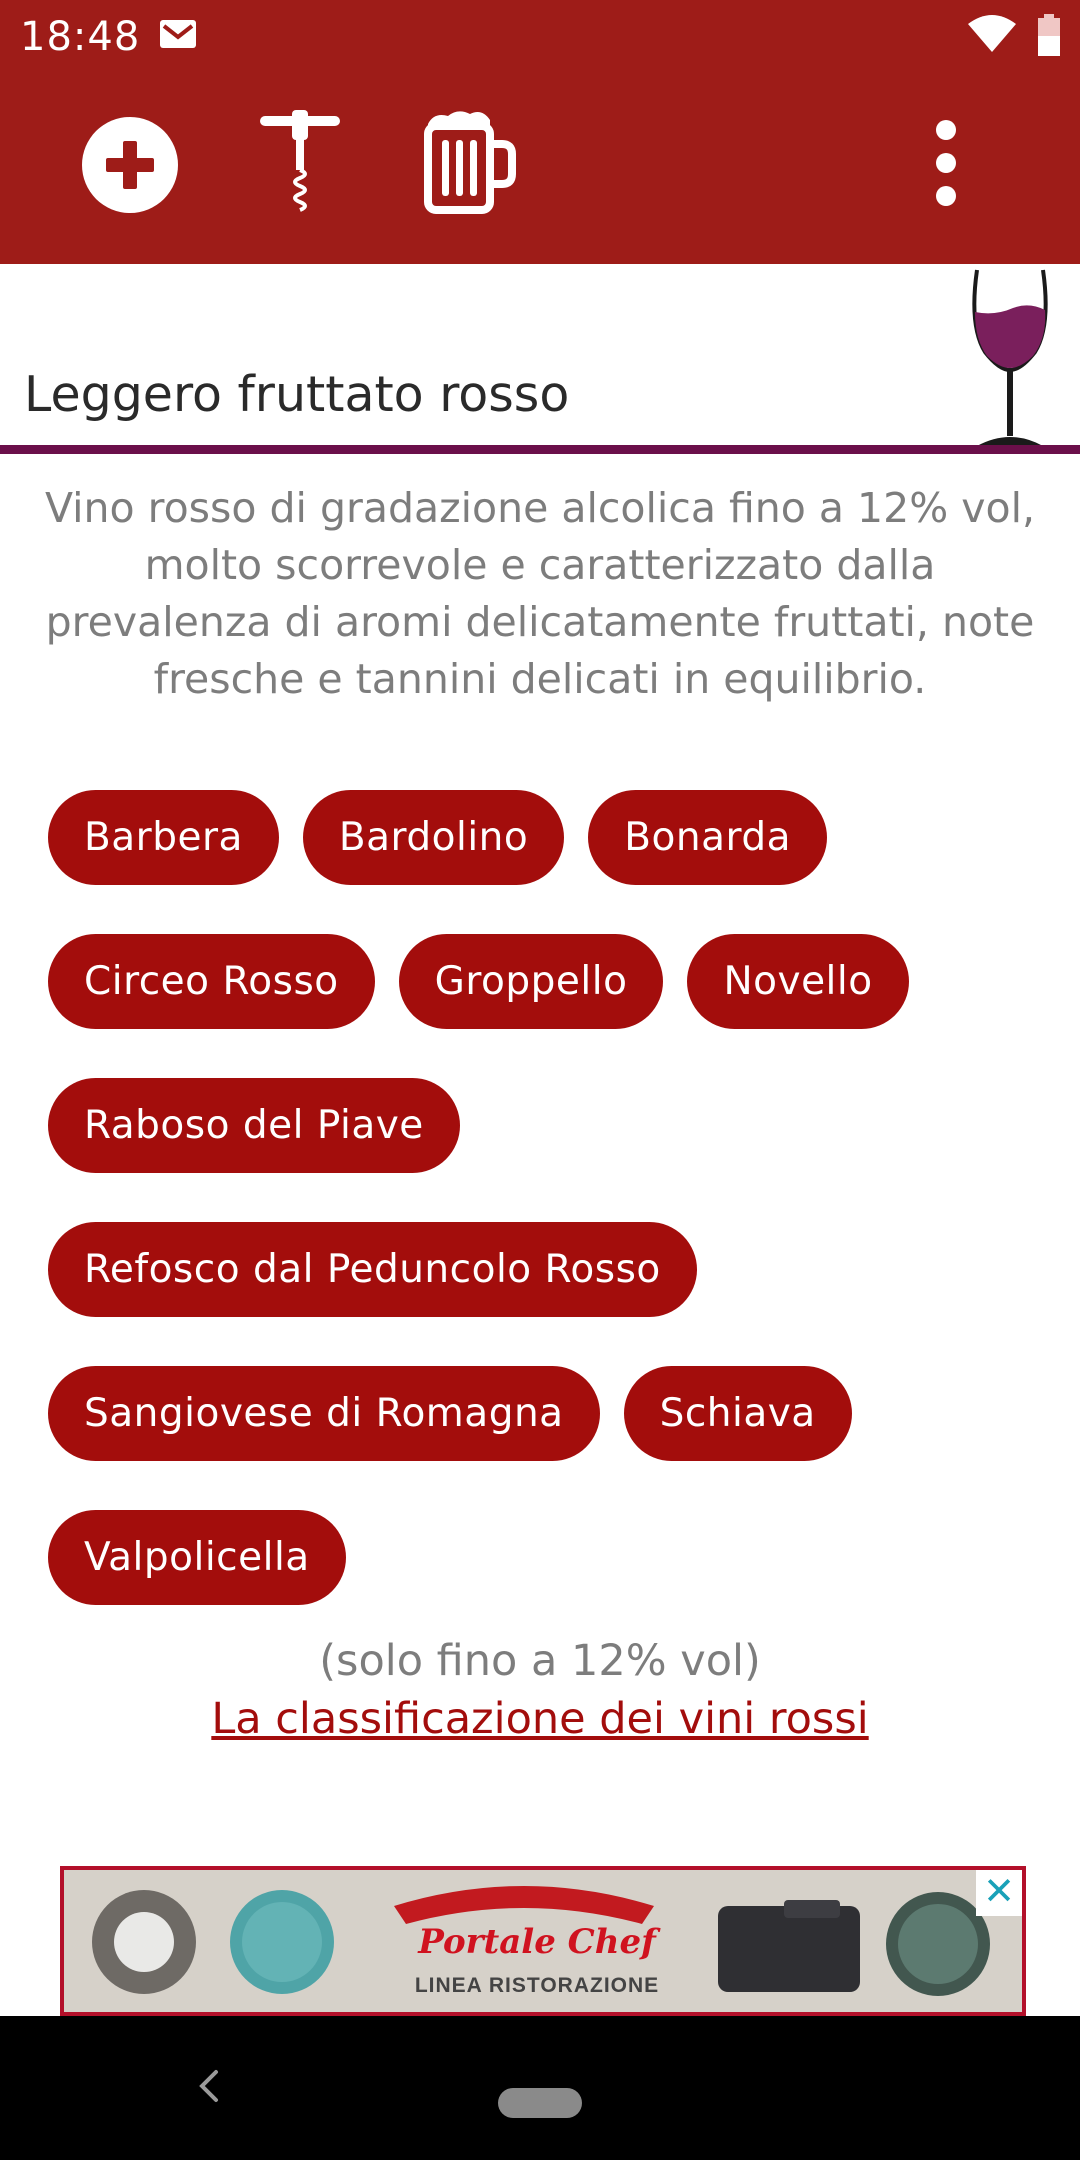 The height and width of the screenshot is (2160, 1080). Describe the element at coordinates (537, 1942) in the screenshot. I see `ad-brand: Portale Chef` at that location.